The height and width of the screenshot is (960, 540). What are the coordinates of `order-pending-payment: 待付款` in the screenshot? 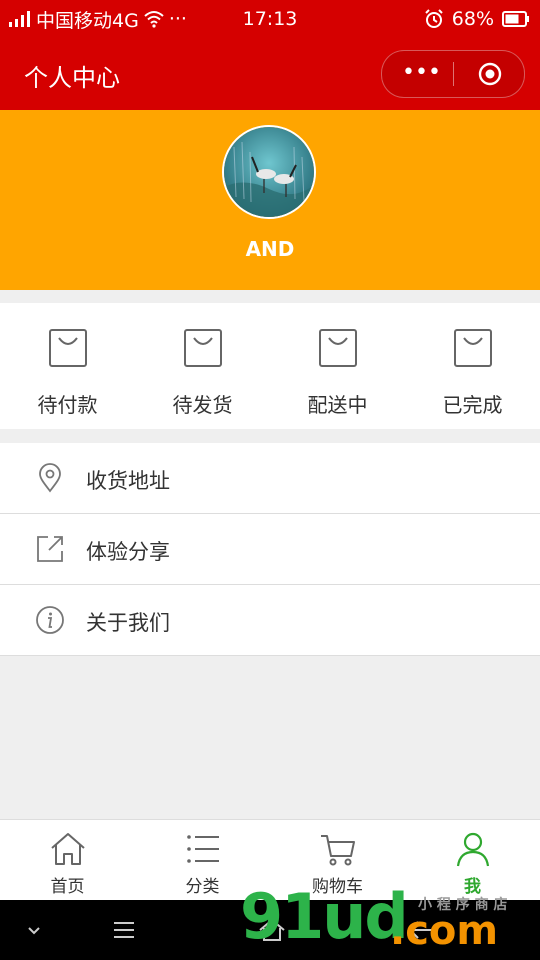 It's located at (67, 366).